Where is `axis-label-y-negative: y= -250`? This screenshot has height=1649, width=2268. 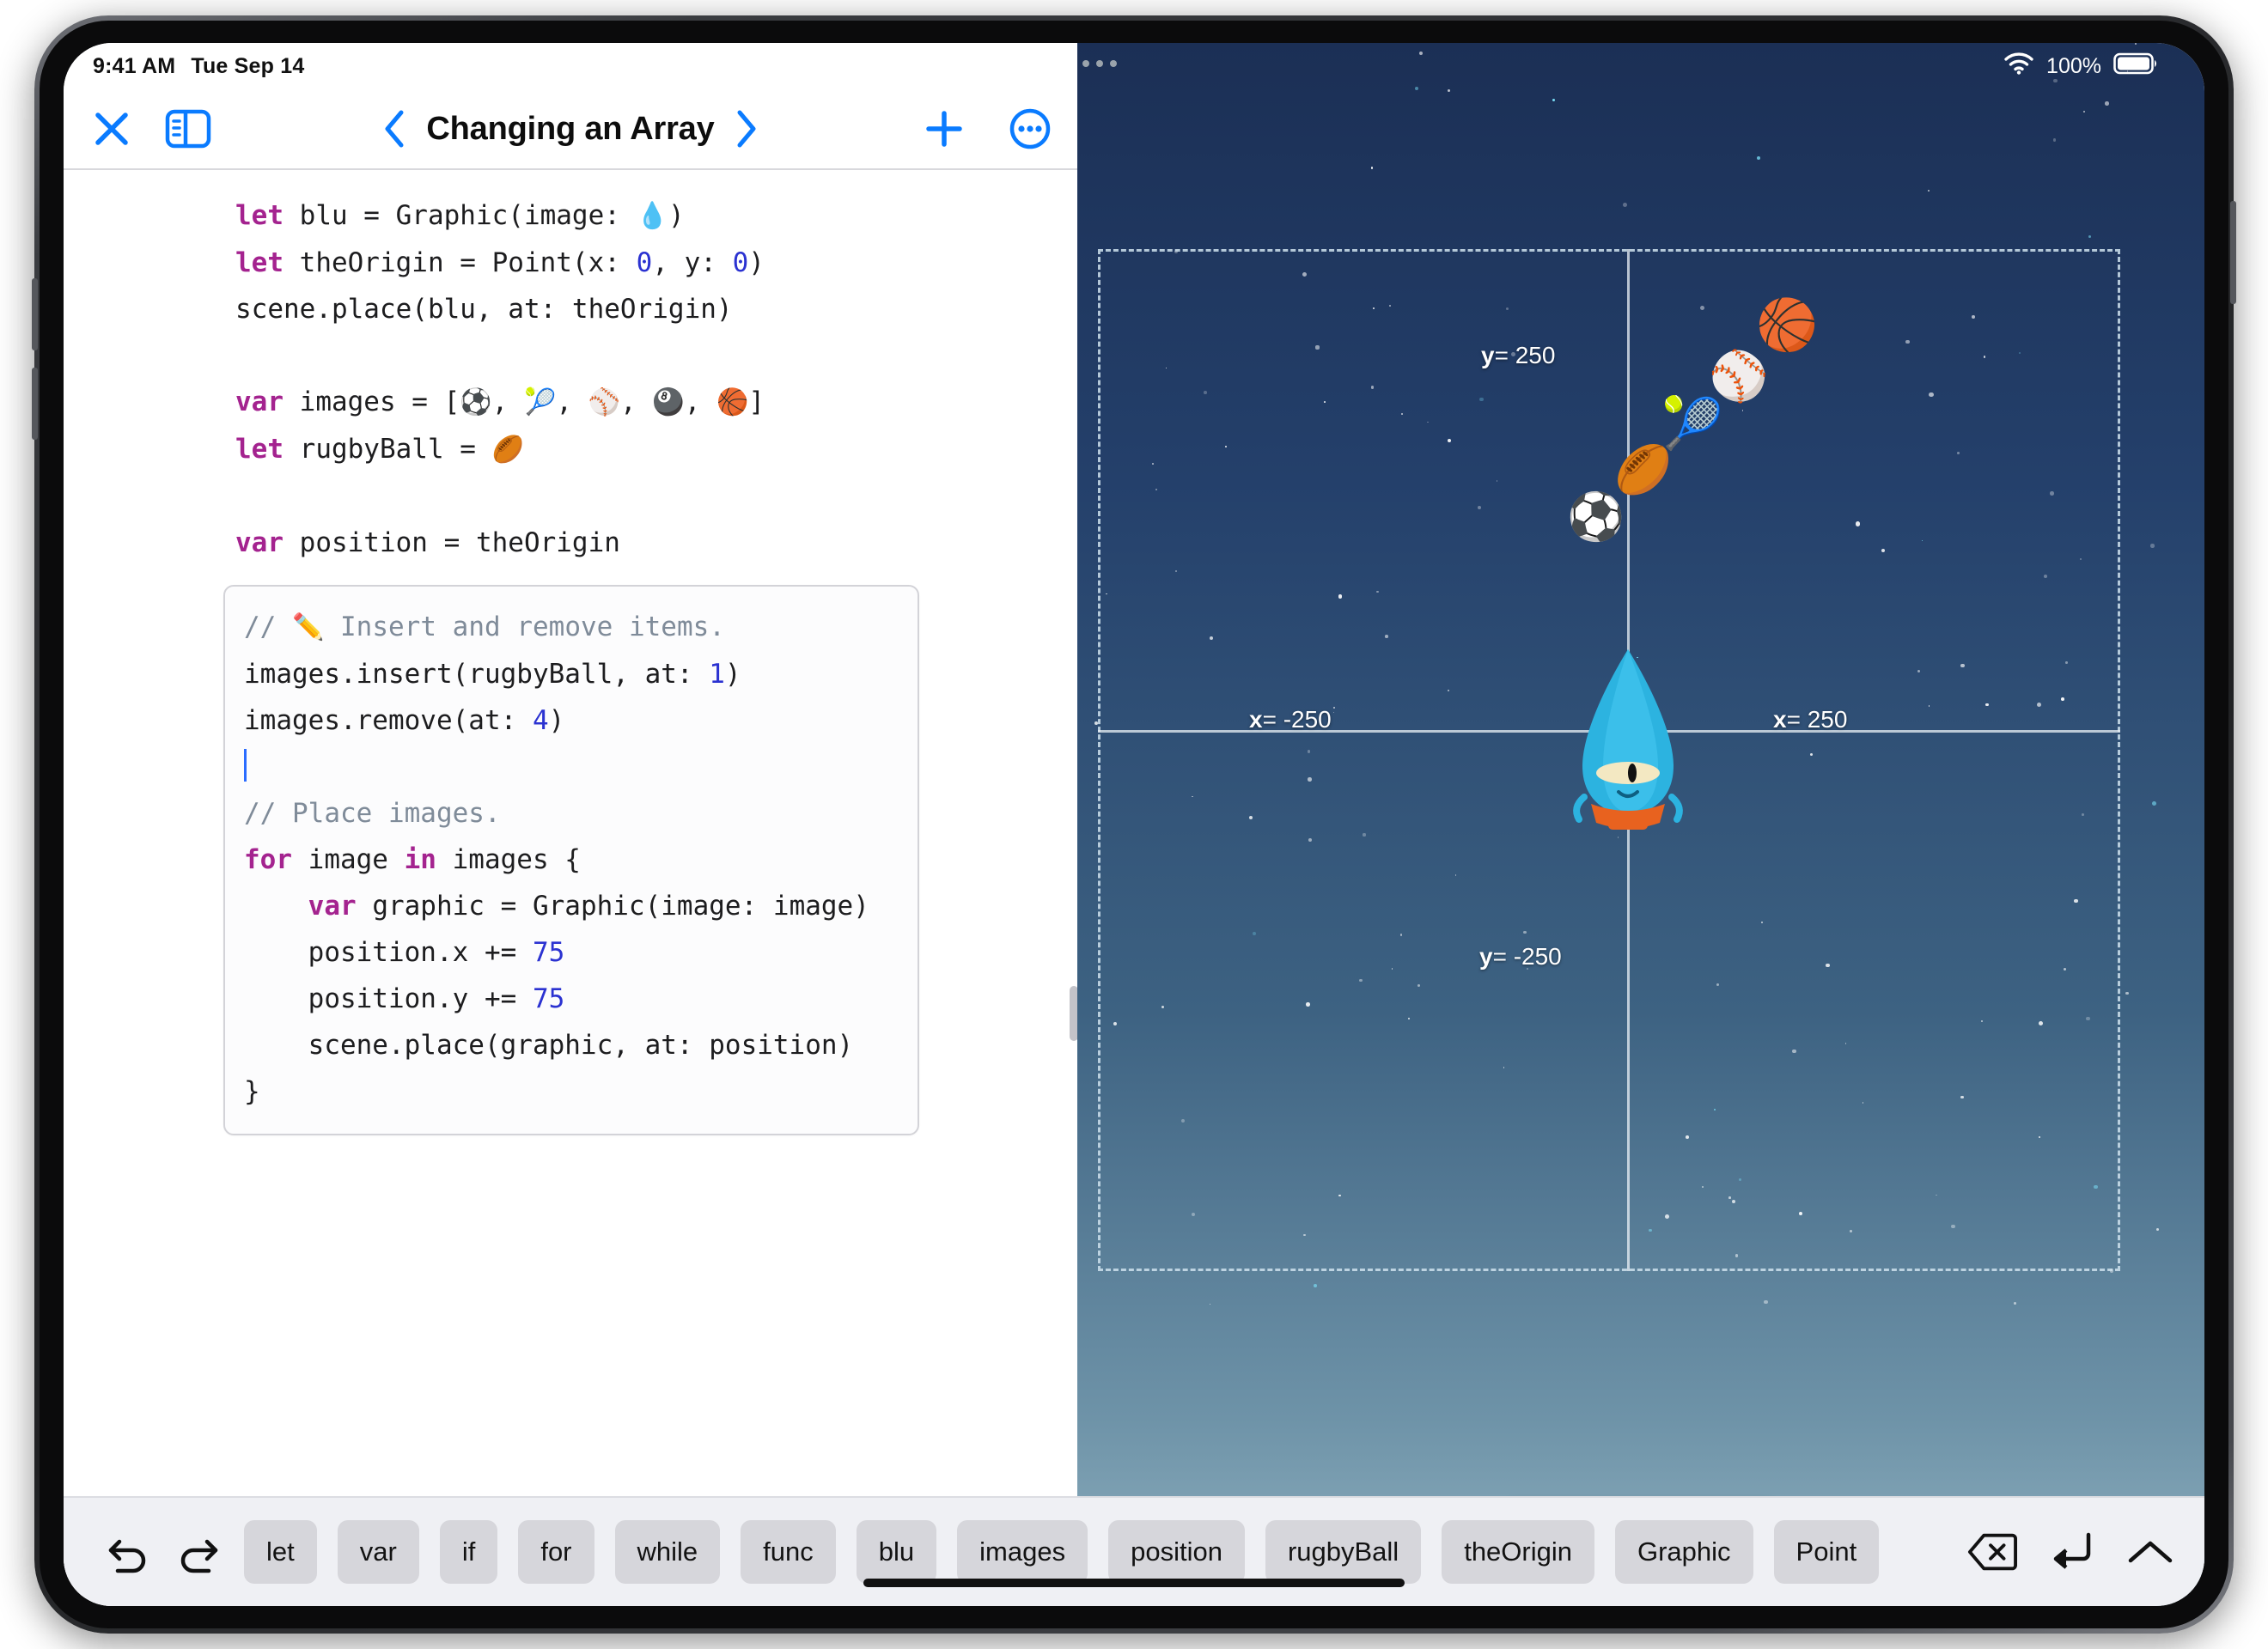
axis-label-y-negative: y= -250 is located at coordinates (1520, 957).